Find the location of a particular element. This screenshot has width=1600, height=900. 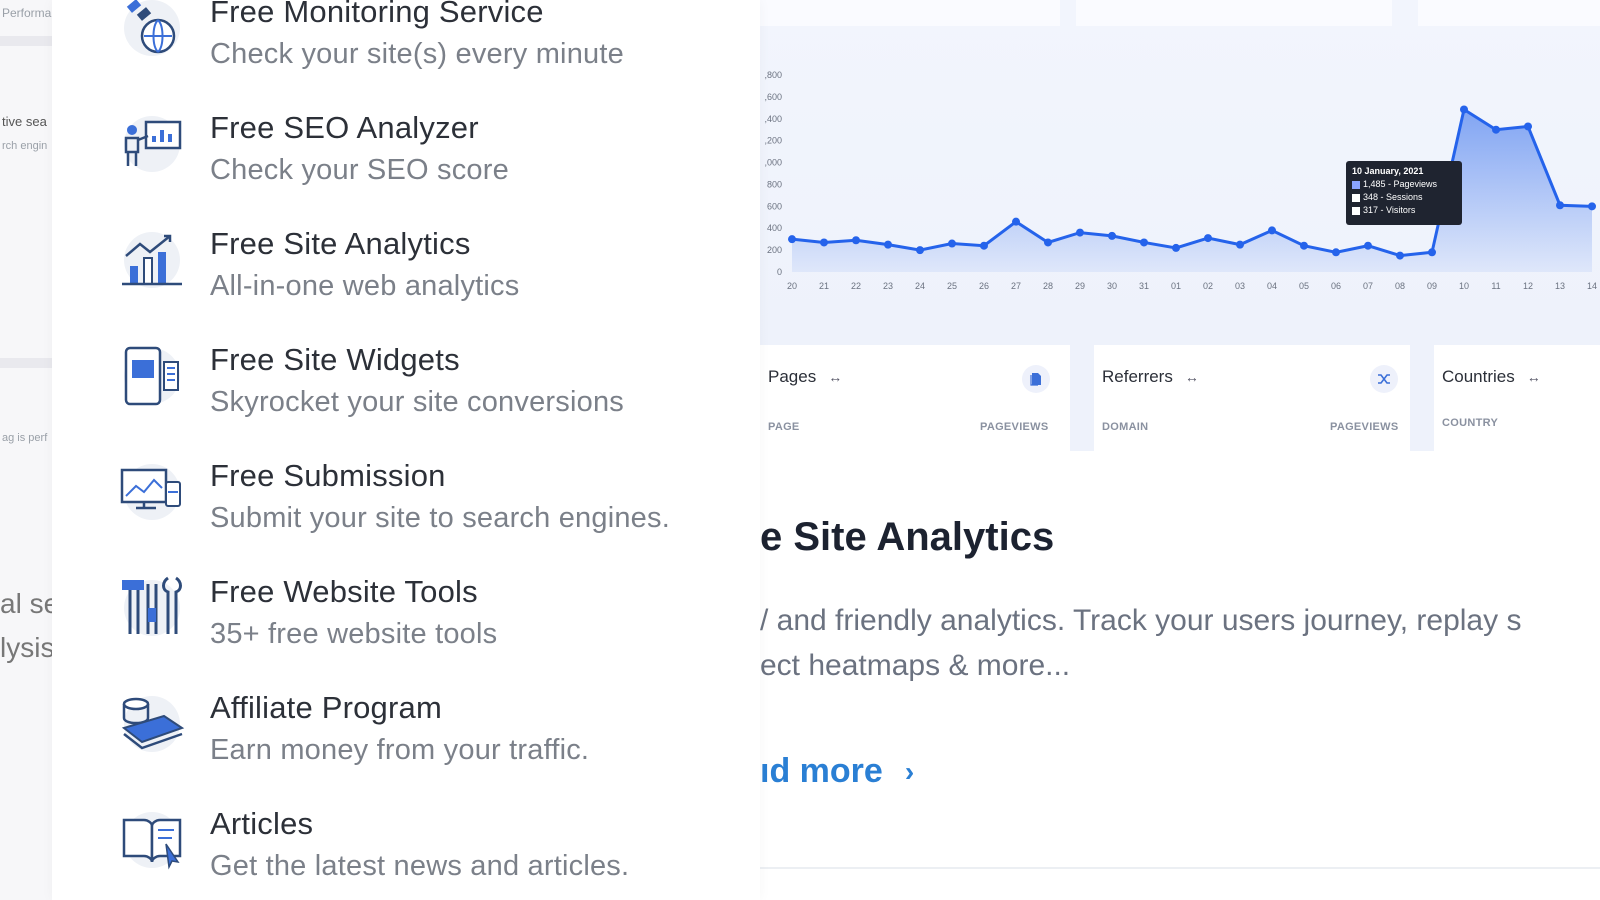

menu-item-subtitle: Submit your site to search engines. is located at coordinates (440, 518).